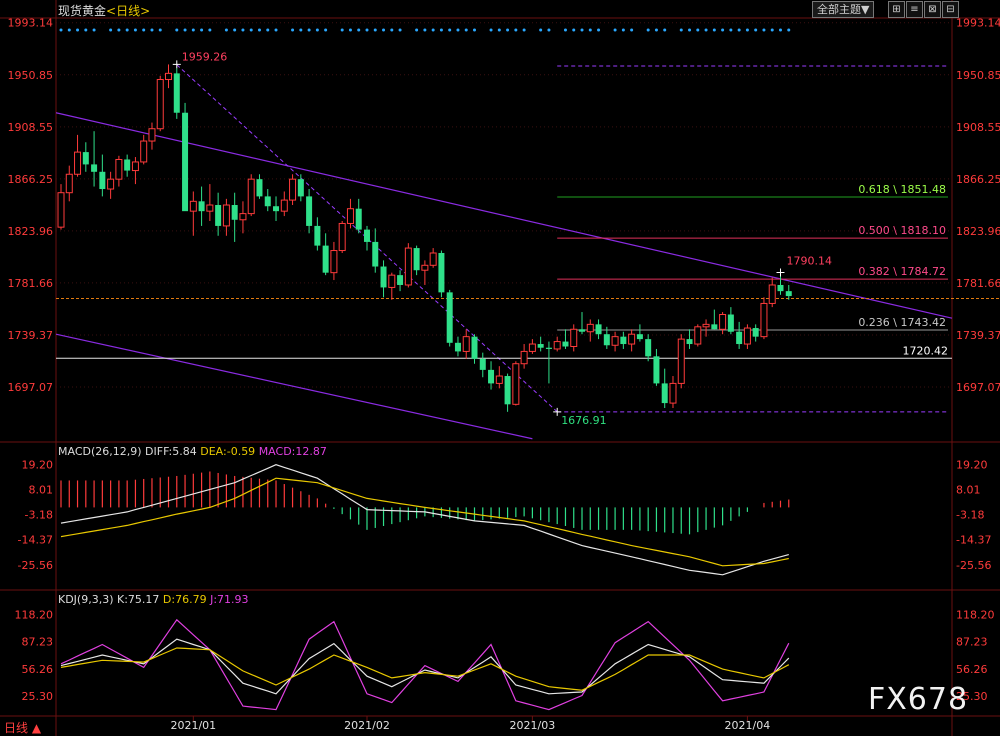 The width and height of the screenshot is (1000, 736). I want to click on restore-window-icon: ⊠, so click(932, 9).